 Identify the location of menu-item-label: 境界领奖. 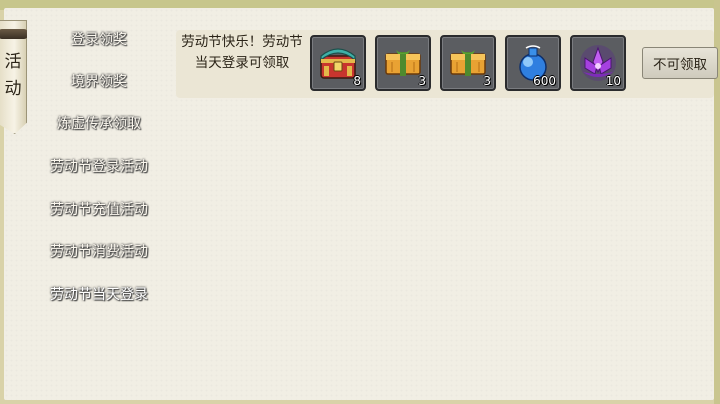
(99, 82).